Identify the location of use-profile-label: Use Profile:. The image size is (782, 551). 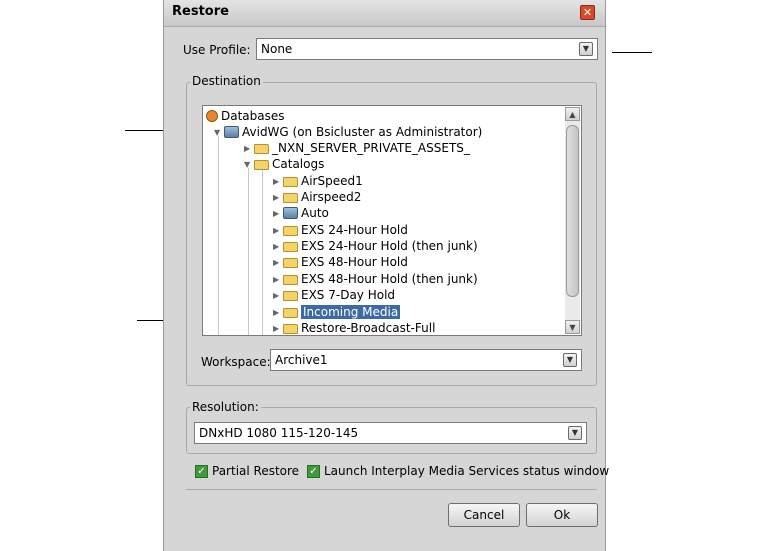
(217, 50).